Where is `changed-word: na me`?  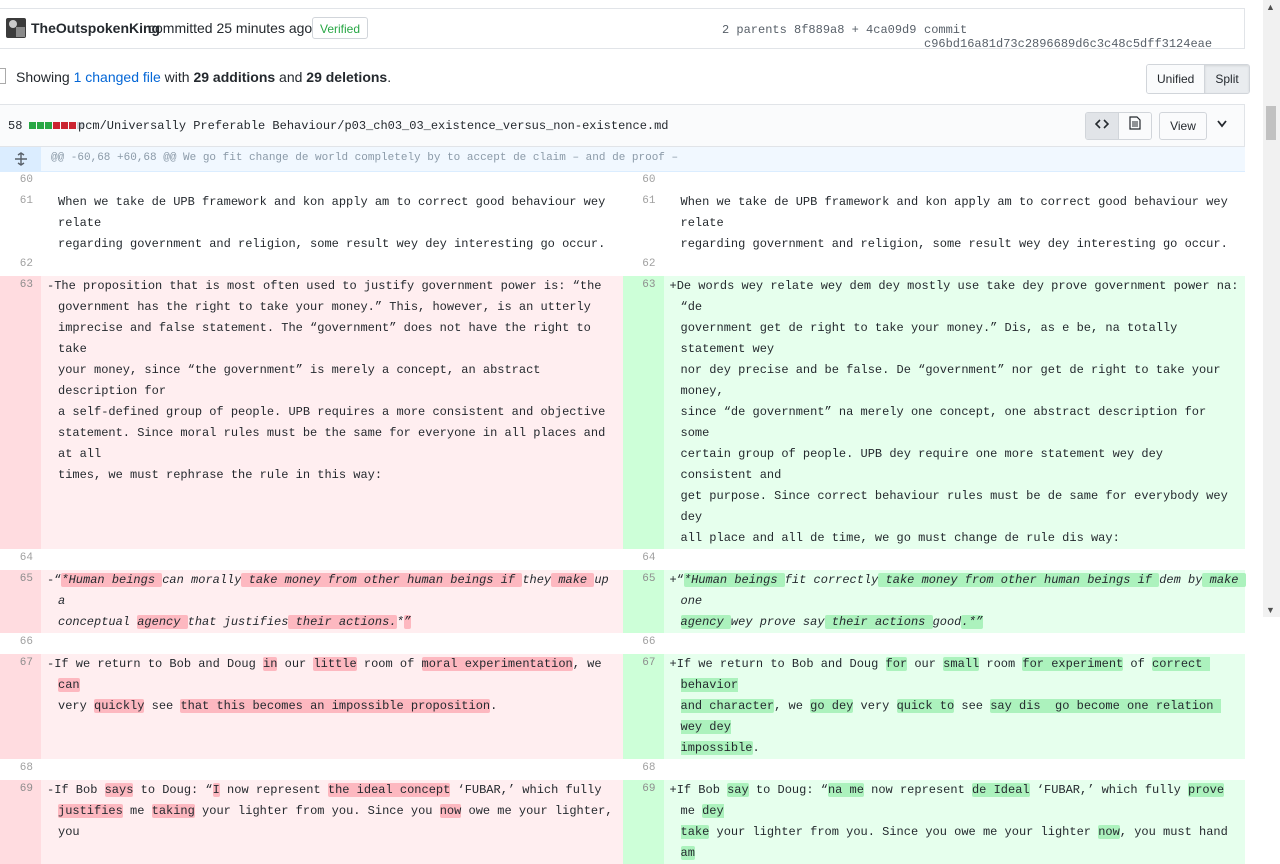
changed-word: na me is located at coordinates (845, 790).